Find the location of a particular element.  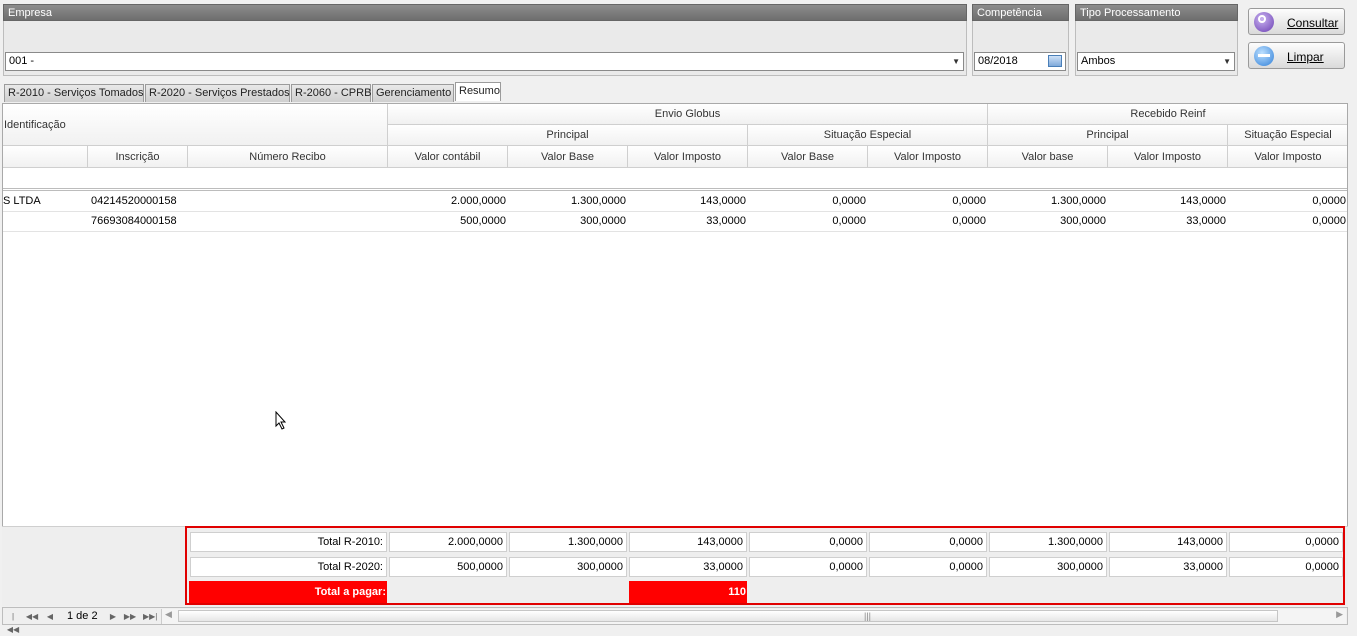

cell-valor-imposto: 143,0000 is located at coordinates (723, 201).